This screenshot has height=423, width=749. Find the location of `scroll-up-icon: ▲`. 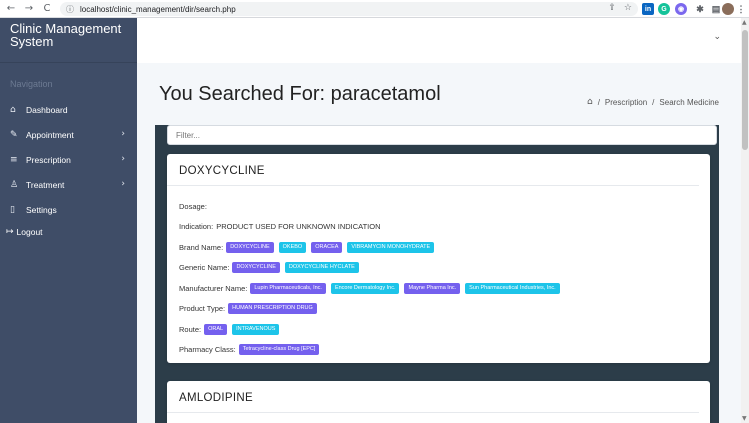

scroll-up-icon: ▲ is located at coordinates (744, 22).